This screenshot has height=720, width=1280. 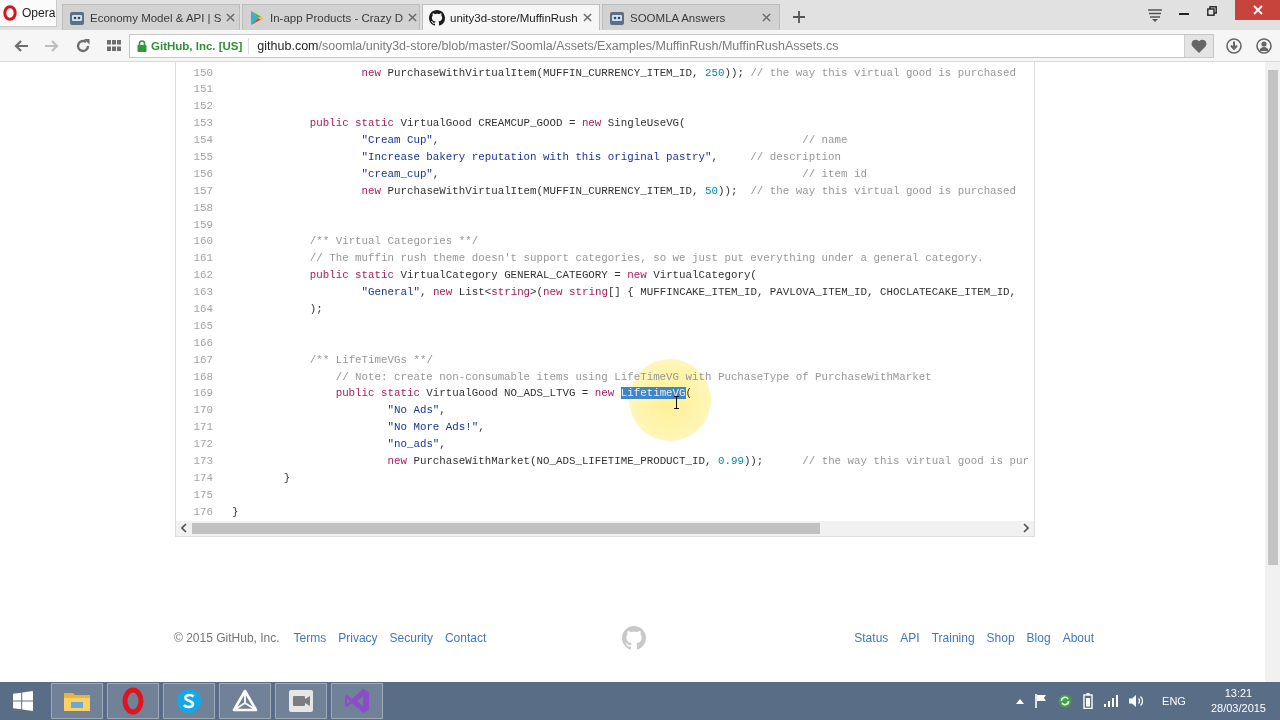 I want to click on line-number: 154, so click(x=203, y=141).